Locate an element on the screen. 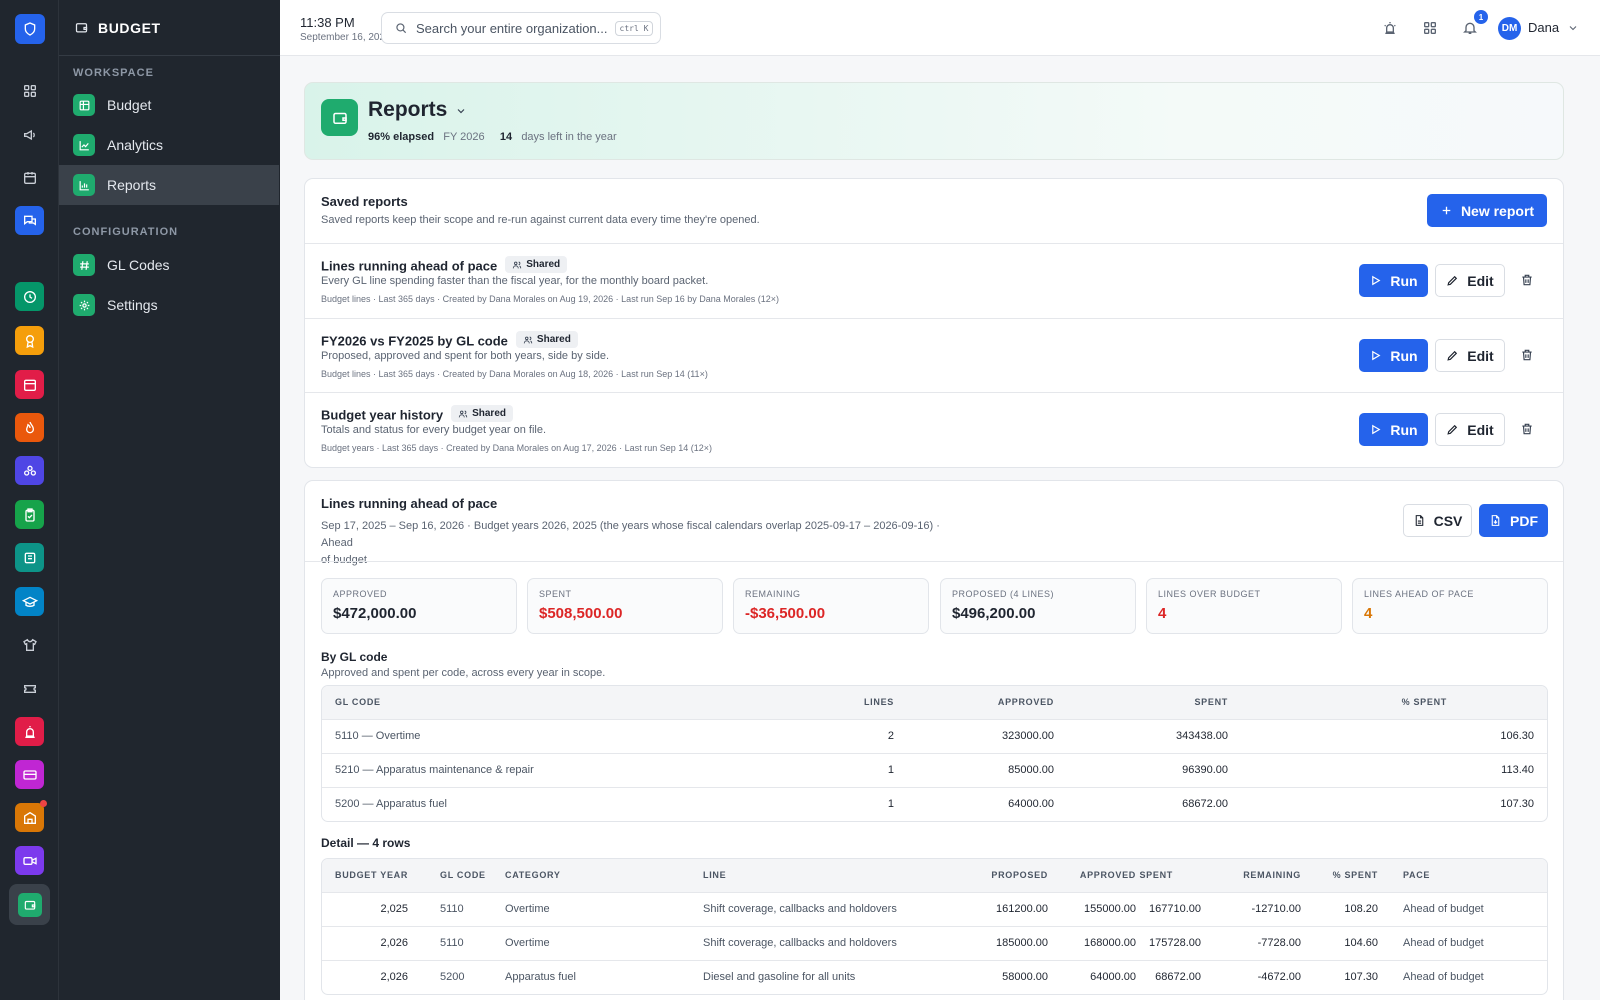  sidebar-item-analytics: Analytics is located at coordinates (169, 145).